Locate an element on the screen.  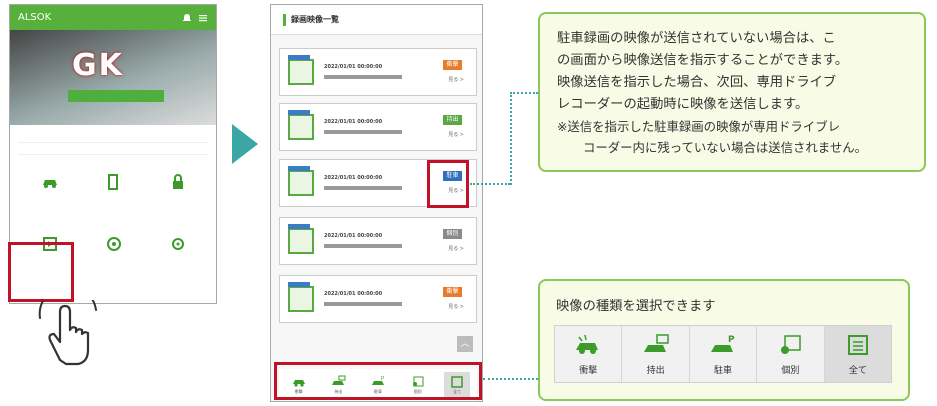
flow-arrow-icon is located at coordinates (245, 144).